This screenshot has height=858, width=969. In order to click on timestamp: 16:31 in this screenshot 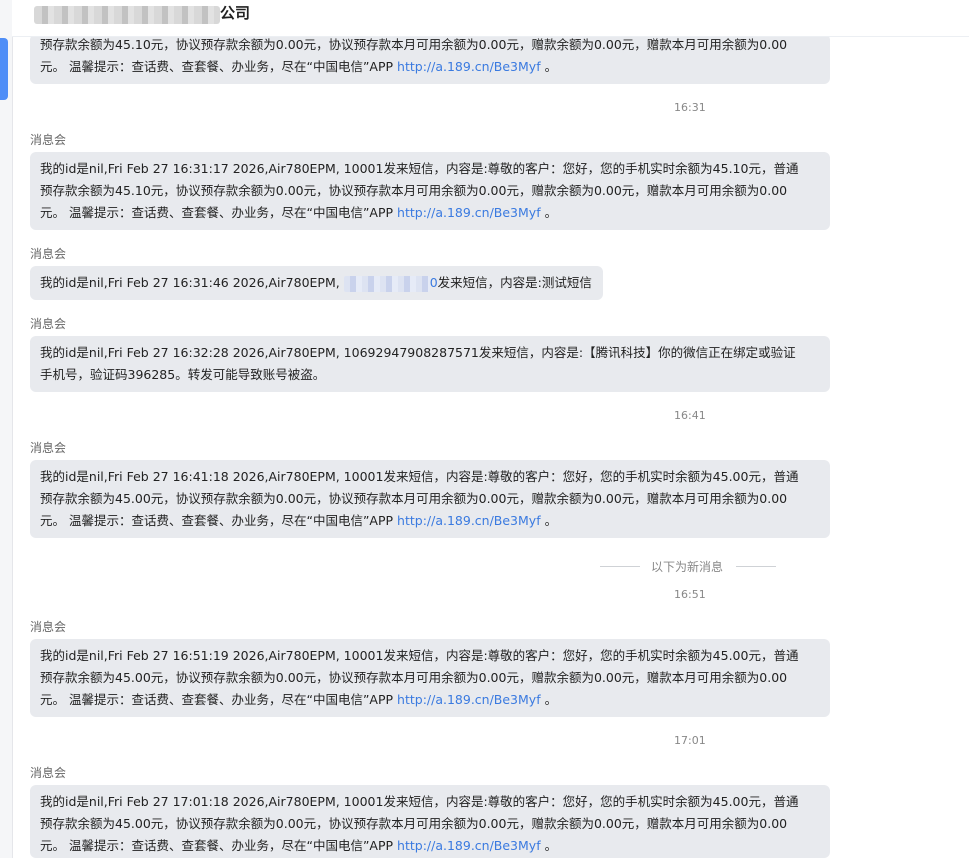, I will do `click(690, 107)`.